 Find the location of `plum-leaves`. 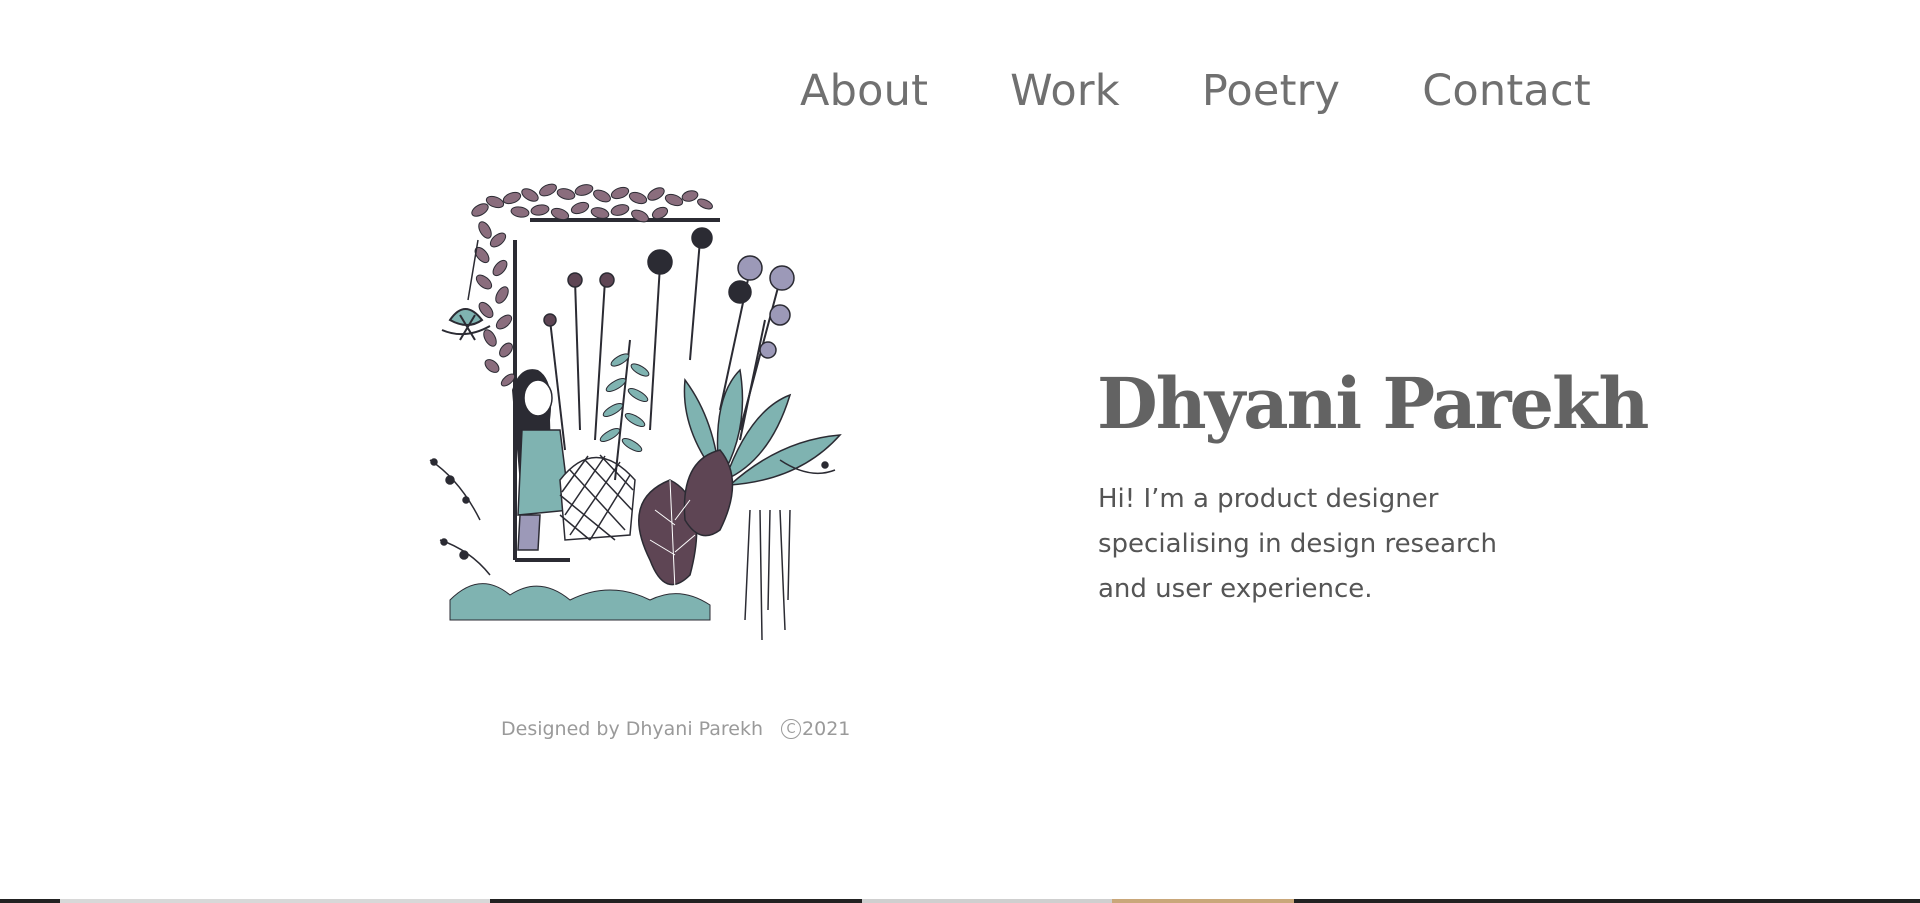

plum-leaves is located at coordinates (686, 520).